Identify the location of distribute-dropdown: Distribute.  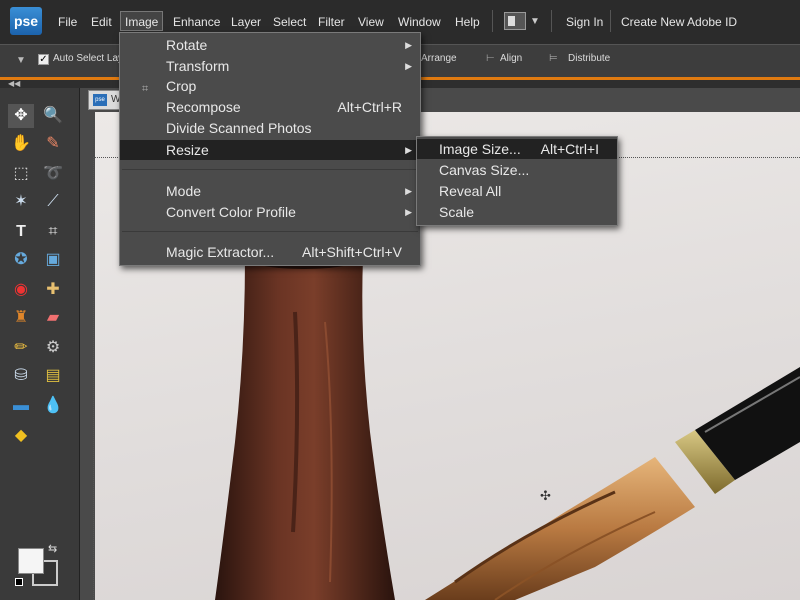
(589, 58).